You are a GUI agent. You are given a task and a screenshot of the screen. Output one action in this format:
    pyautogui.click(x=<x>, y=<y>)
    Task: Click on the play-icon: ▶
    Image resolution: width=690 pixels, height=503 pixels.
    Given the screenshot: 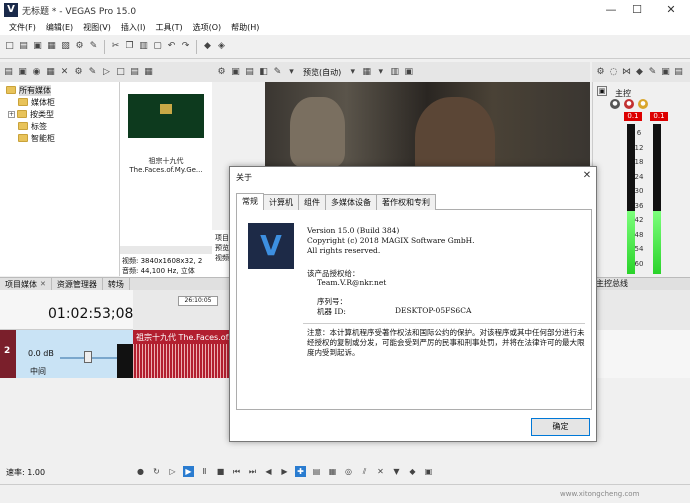 What is the action you would take?
    pyautogui.click(x=188, y=471)
    